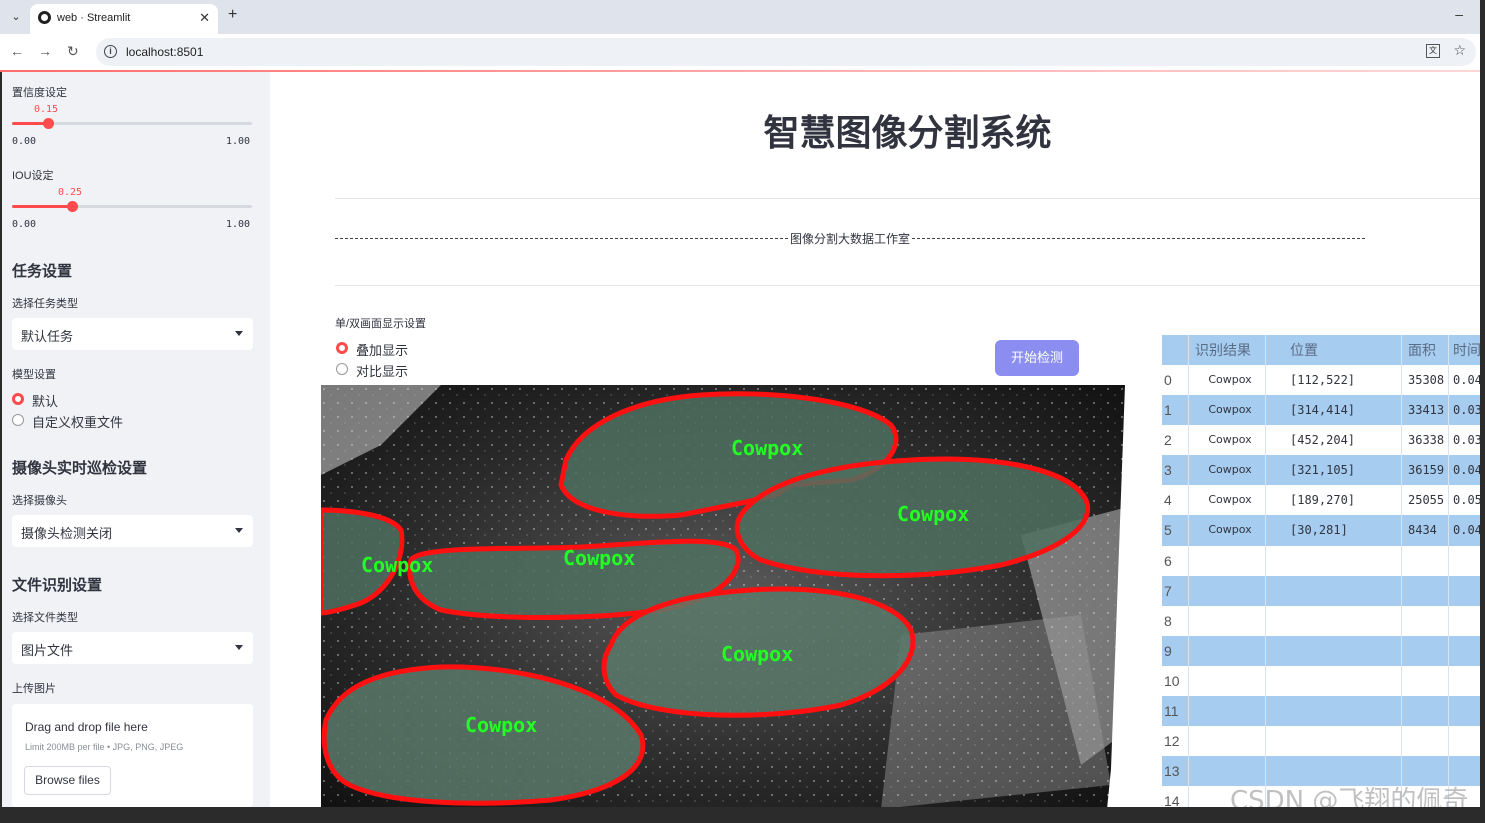 The image size is (1485, 823). I want to click on table-row: 12, so click(1321, 741).